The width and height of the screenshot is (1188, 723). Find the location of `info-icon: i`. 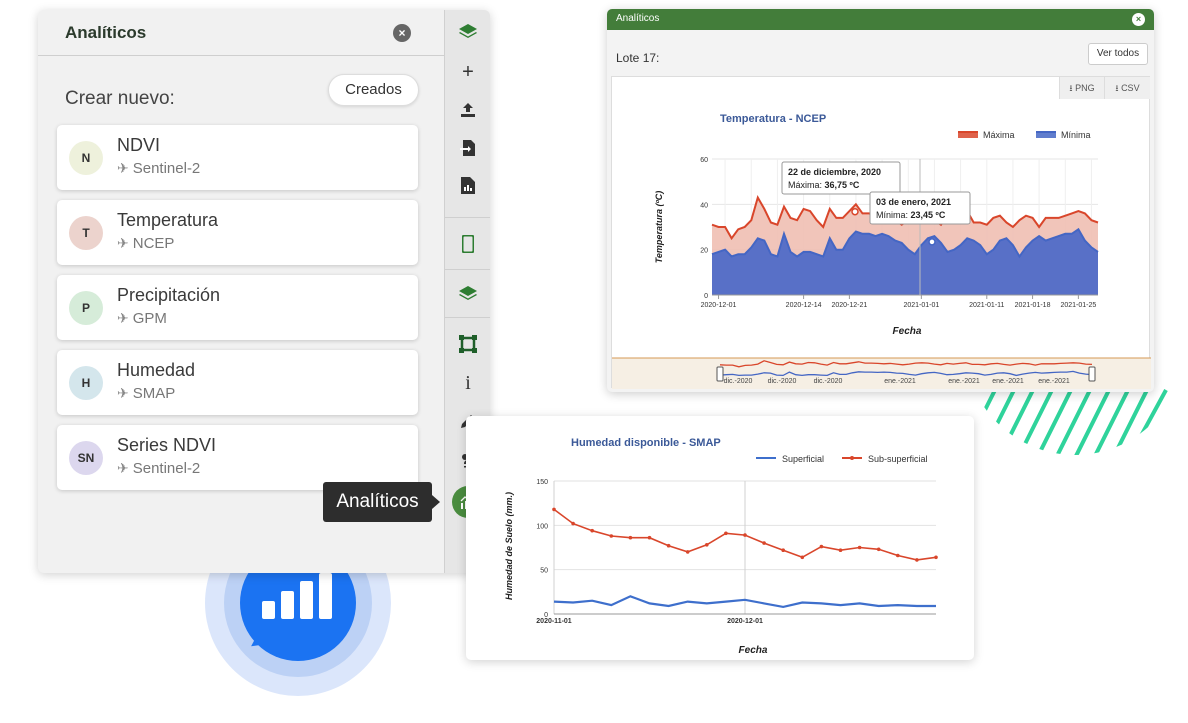

info-icon: i is located at coordinates (467, 383).